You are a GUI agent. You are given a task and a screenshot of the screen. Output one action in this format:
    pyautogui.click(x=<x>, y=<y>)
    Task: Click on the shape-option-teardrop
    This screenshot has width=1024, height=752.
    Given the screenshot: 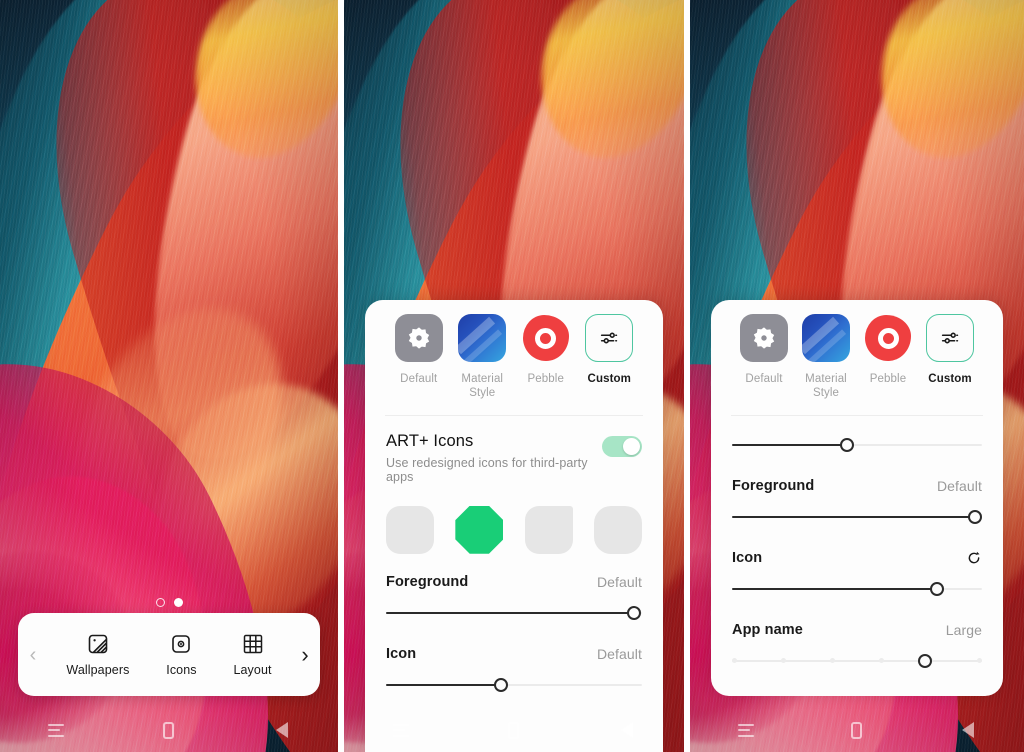 What is the action you would take?
    pyautogui.click(x=548, y=529)
    